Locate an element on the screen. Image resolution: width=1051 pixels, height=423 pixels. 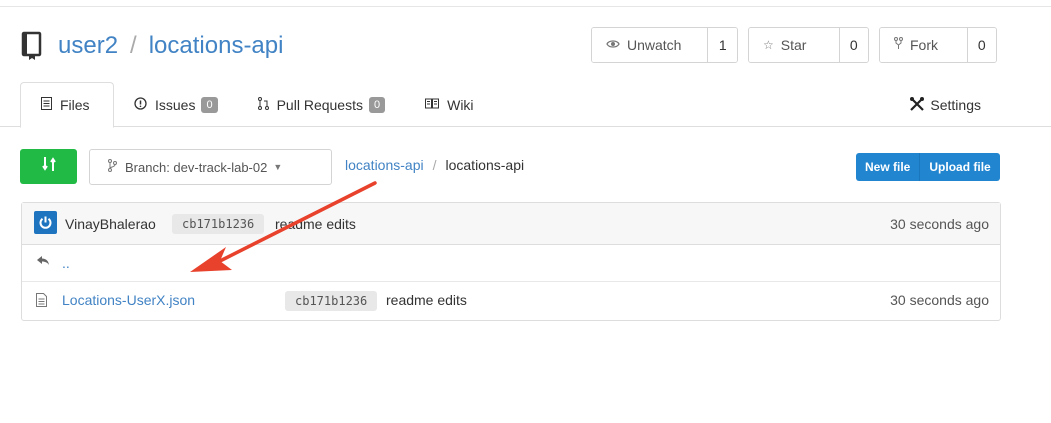
star-button-group: ☆ Star 0 is located at coordinates (808, 45).